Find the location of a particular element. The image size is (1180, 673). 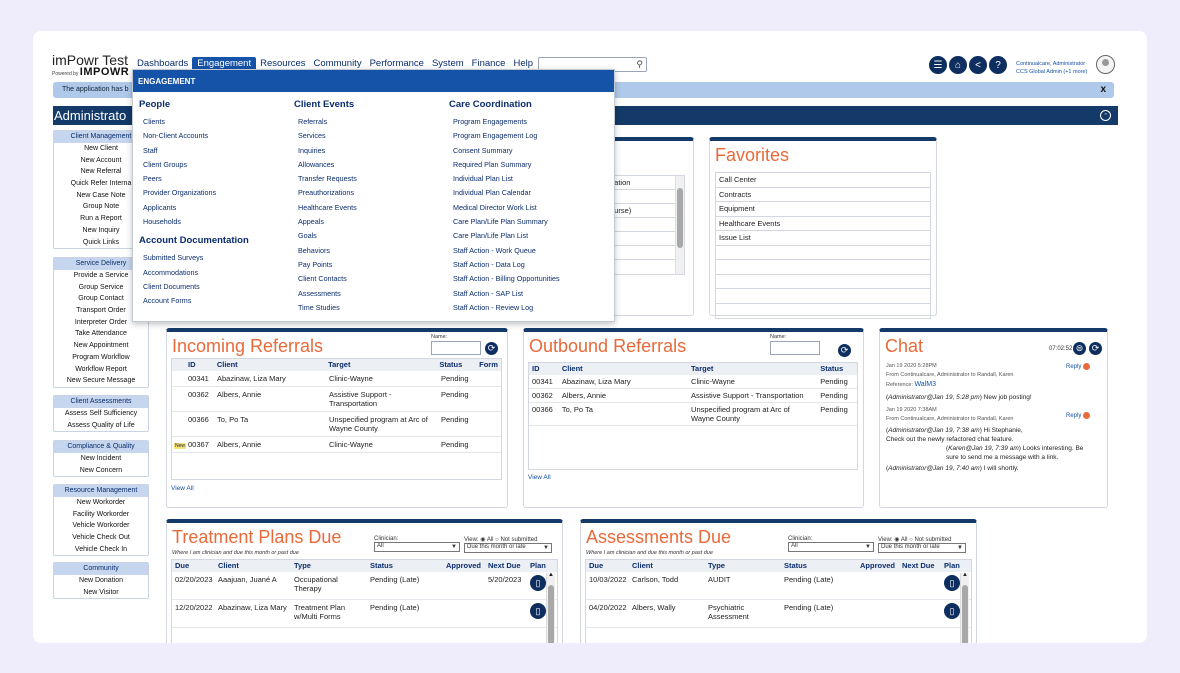

sidebar-item-assess-self-sufficiency: Assess Self Sufficiency is located at coordinates (101, 414).